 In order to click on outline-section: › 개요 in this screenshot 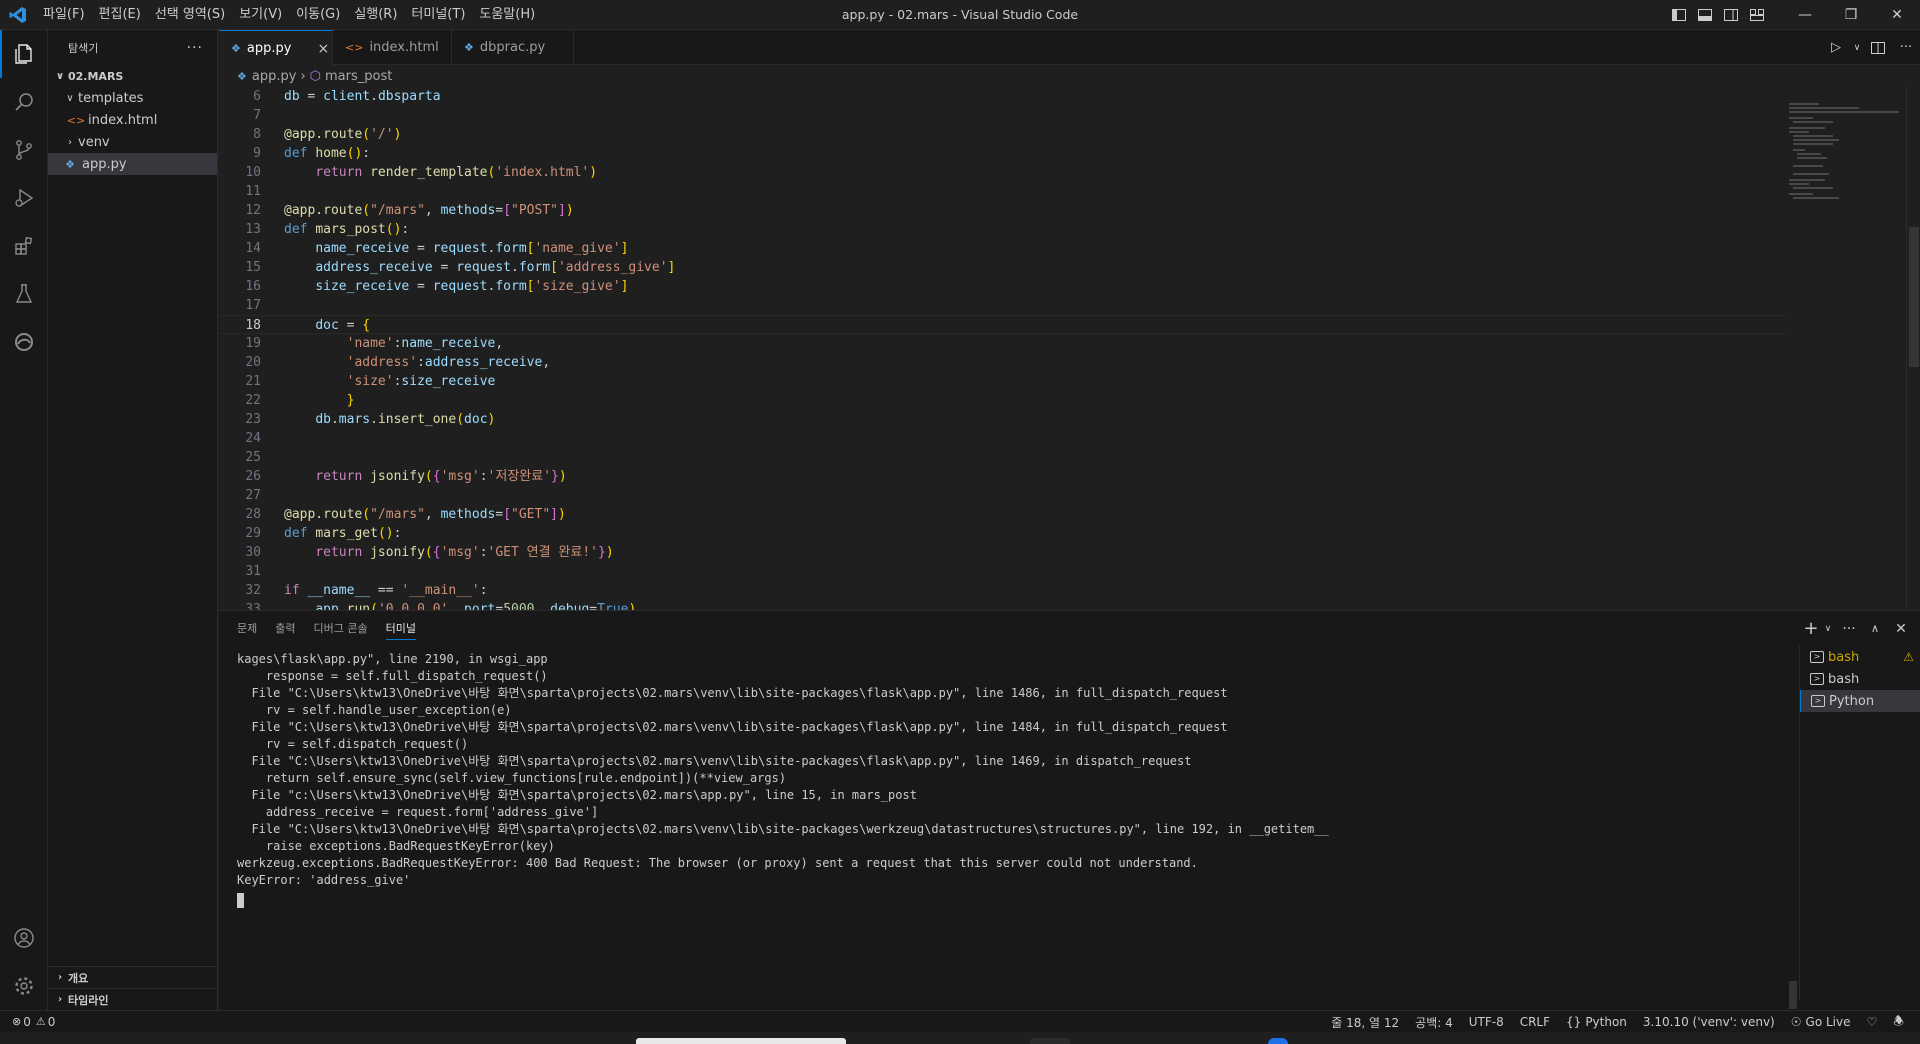, I will do `click(133, 977)`.